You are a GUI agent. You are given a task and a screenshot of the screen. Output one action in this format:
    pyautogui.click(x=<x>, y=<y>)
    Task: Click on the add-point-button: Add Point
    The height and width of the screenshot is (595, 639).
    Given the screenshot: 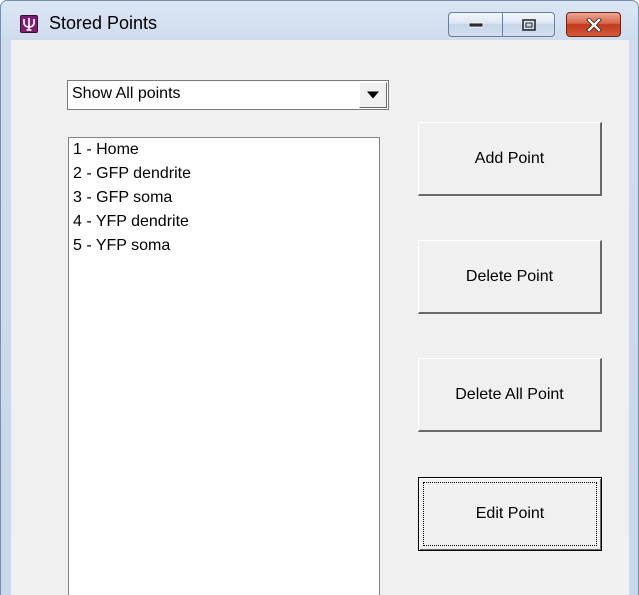 What is the action you would take?
    pyautogui.click(x=510, y=159)
    